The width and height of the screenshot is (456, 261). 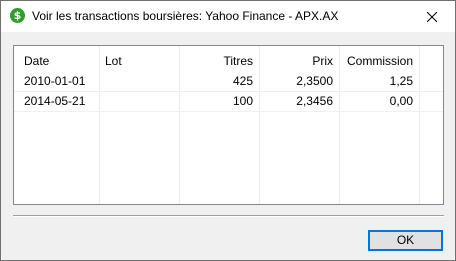 I want to click on column-date, so click(x=57, y=125).